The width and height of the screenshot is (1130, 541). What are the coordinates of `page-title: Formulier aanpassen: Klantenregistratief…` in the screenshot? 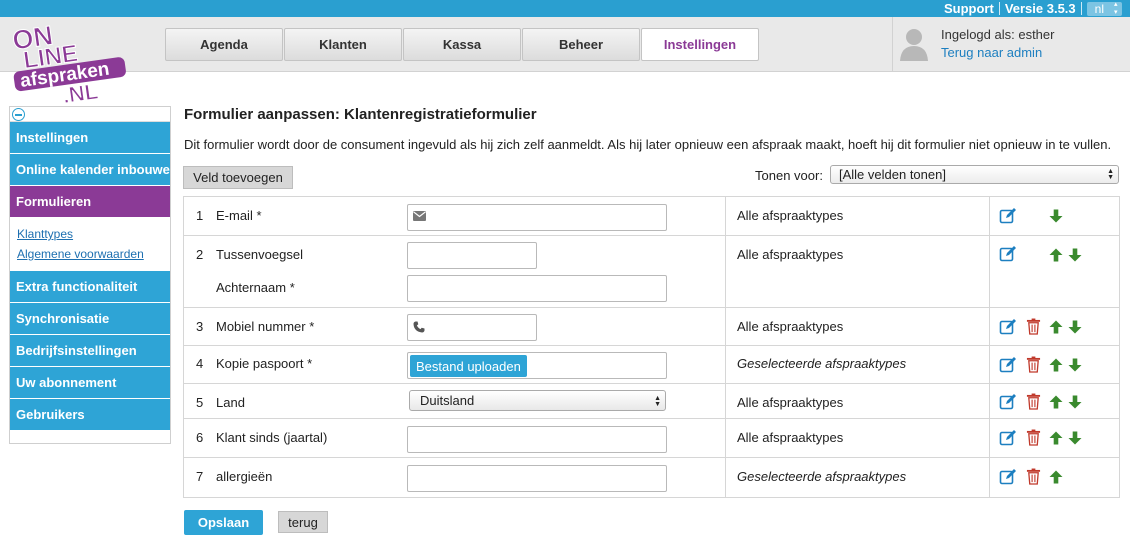 It's located at (360, 114).